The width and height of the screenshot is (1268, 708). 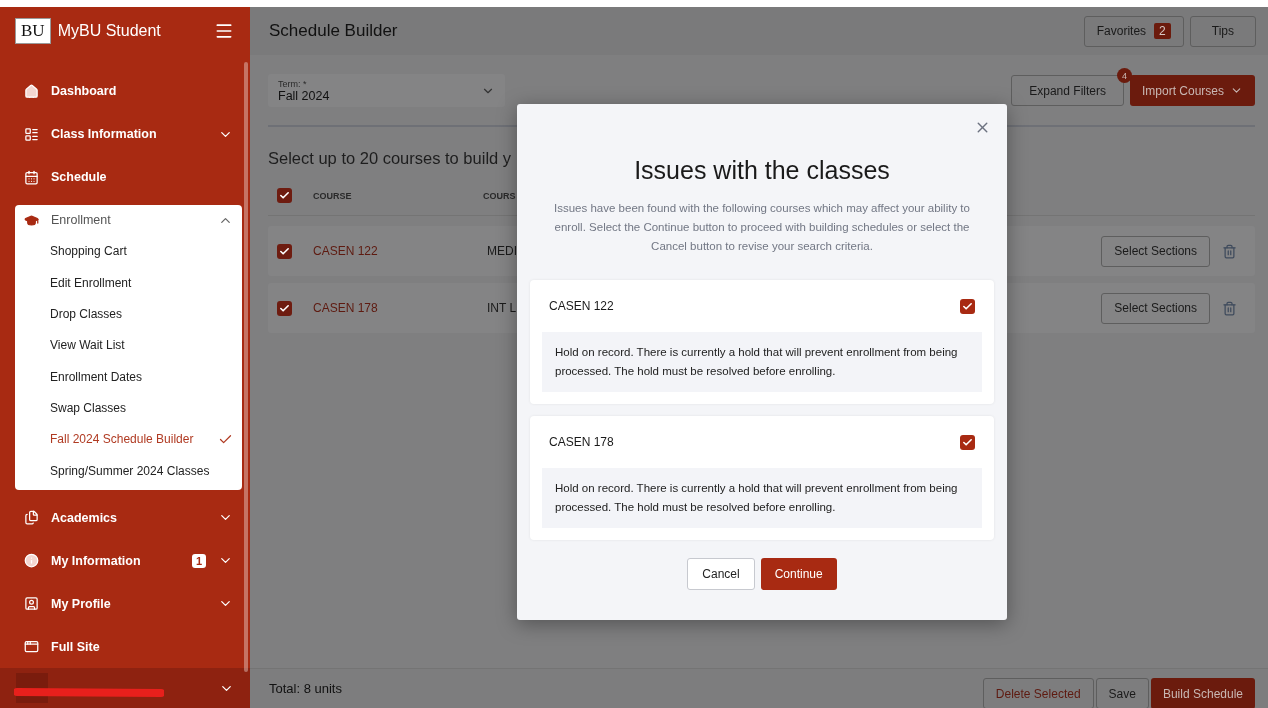 I want to click on nav-subitem: Edit Enrollment, so click(x=128, y=283).